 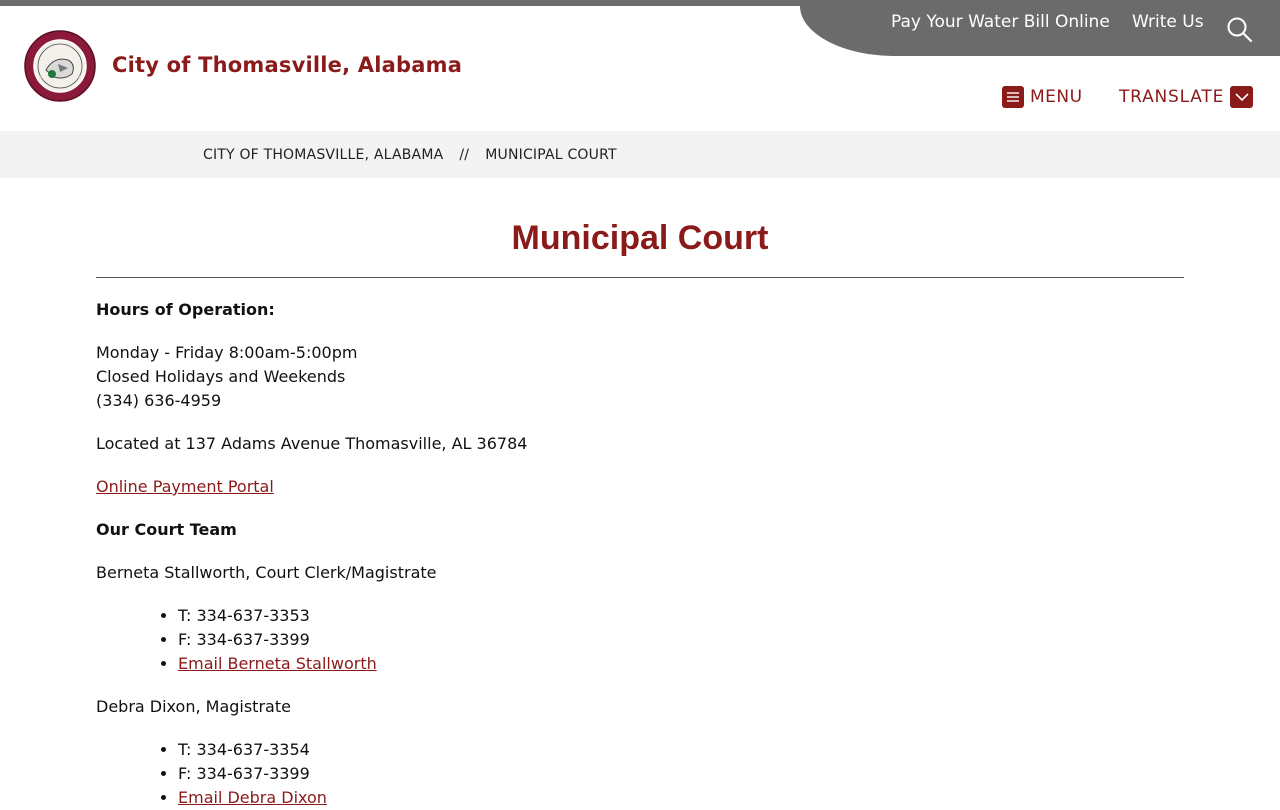 I want to click on translate-button: TRANSLATE, so click(x=1186, y=97).